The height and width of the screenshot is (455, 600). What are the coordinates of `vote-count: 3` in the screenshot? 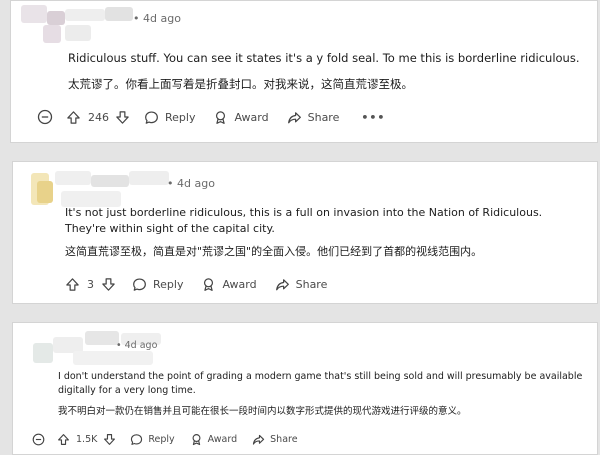 It's located at (90, 284).